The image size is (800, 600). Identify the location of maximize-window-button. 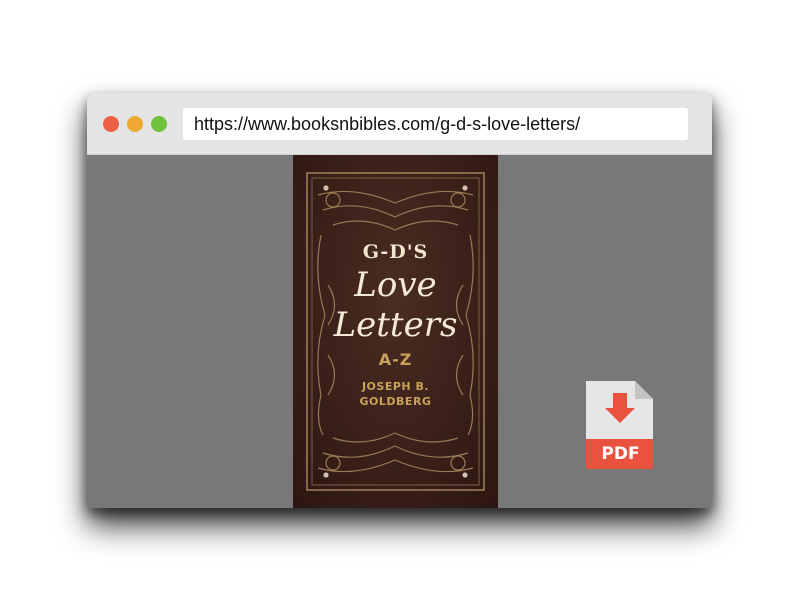
(159, 124).